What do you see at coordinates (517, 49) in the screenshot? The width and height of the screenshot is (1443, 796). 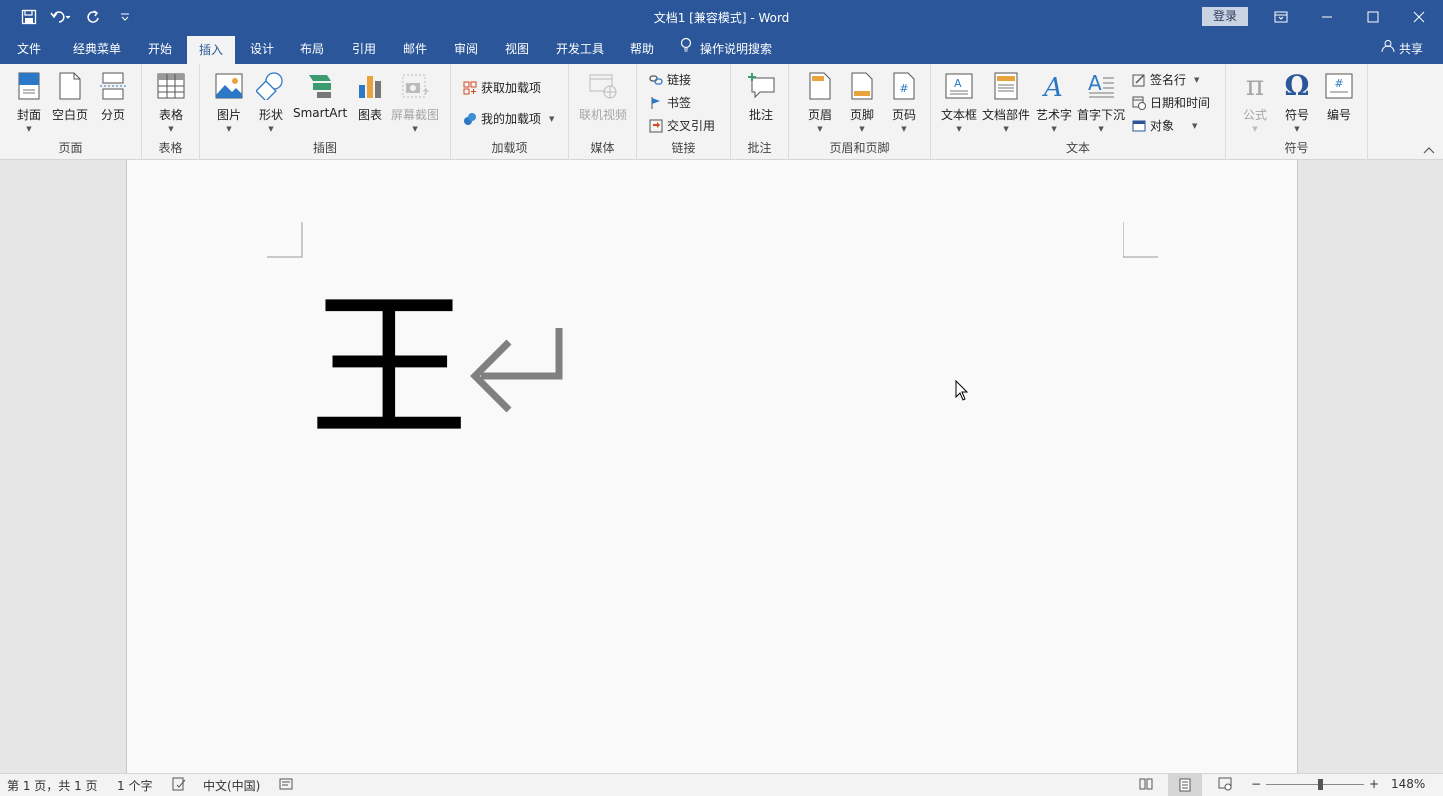 I see `tab-view: 视图` at bounding box center [517, 49].